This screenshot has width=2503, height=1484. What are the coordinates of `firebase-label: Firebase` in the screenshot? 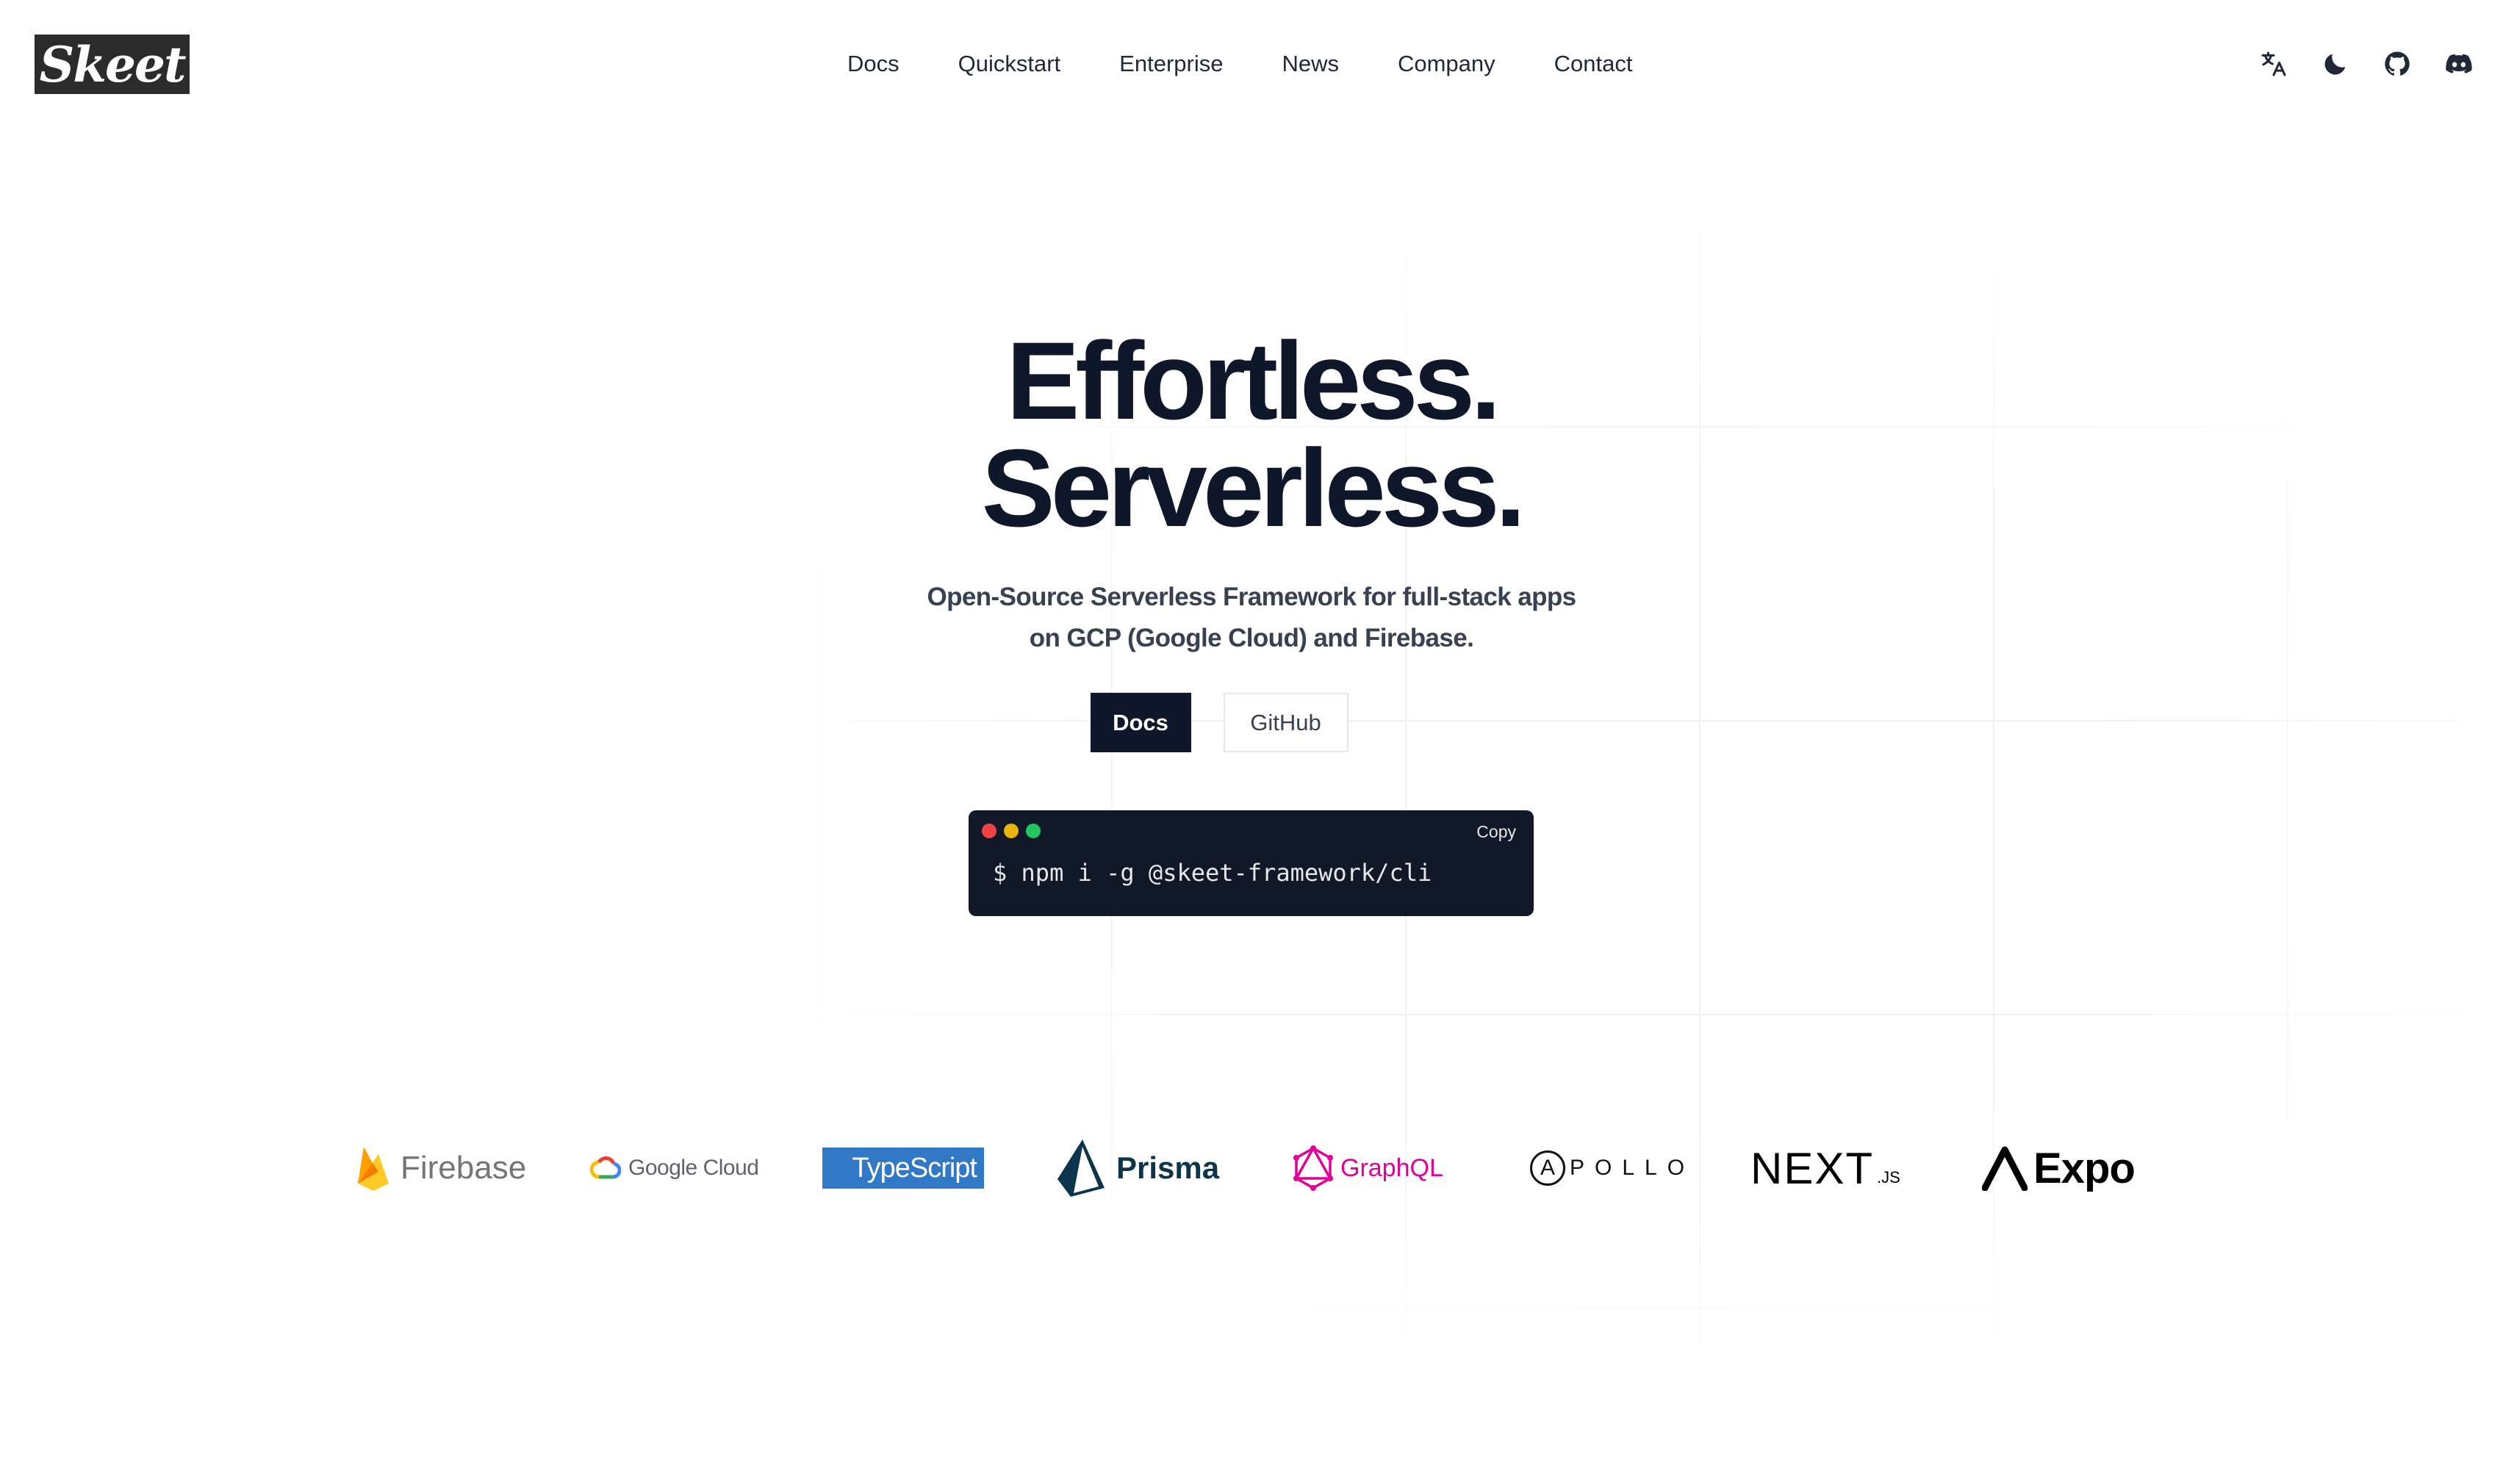 It's located at (464, 1168).